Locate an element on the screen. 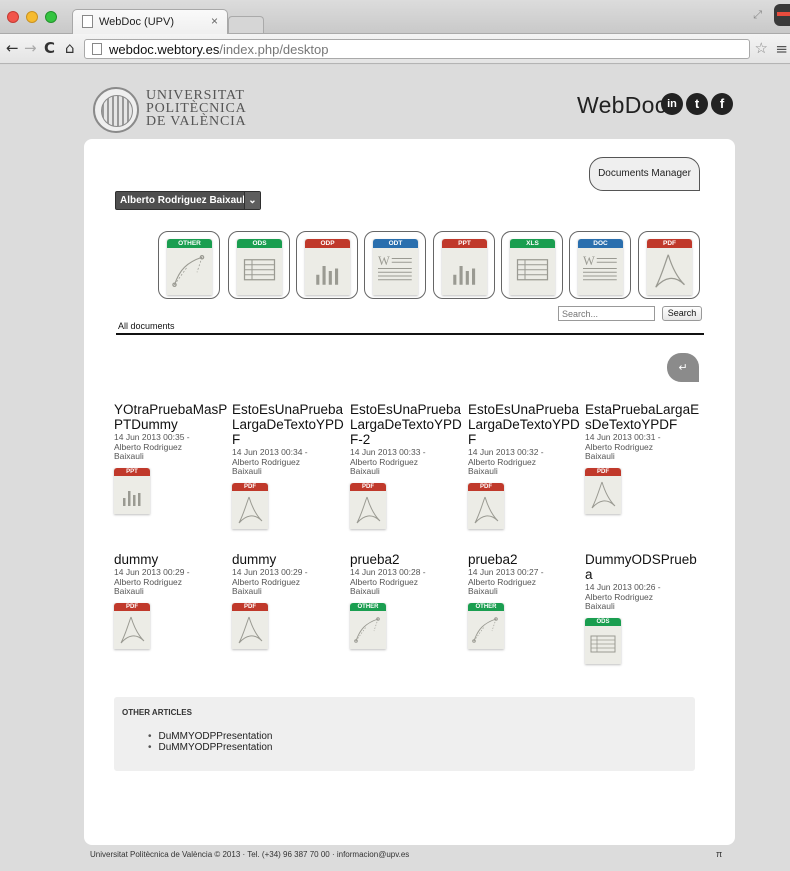 Image resolution: width=790 pixels, height=871 pixels. filter-pdf-button: PDF is located at coordinates (669, 265).